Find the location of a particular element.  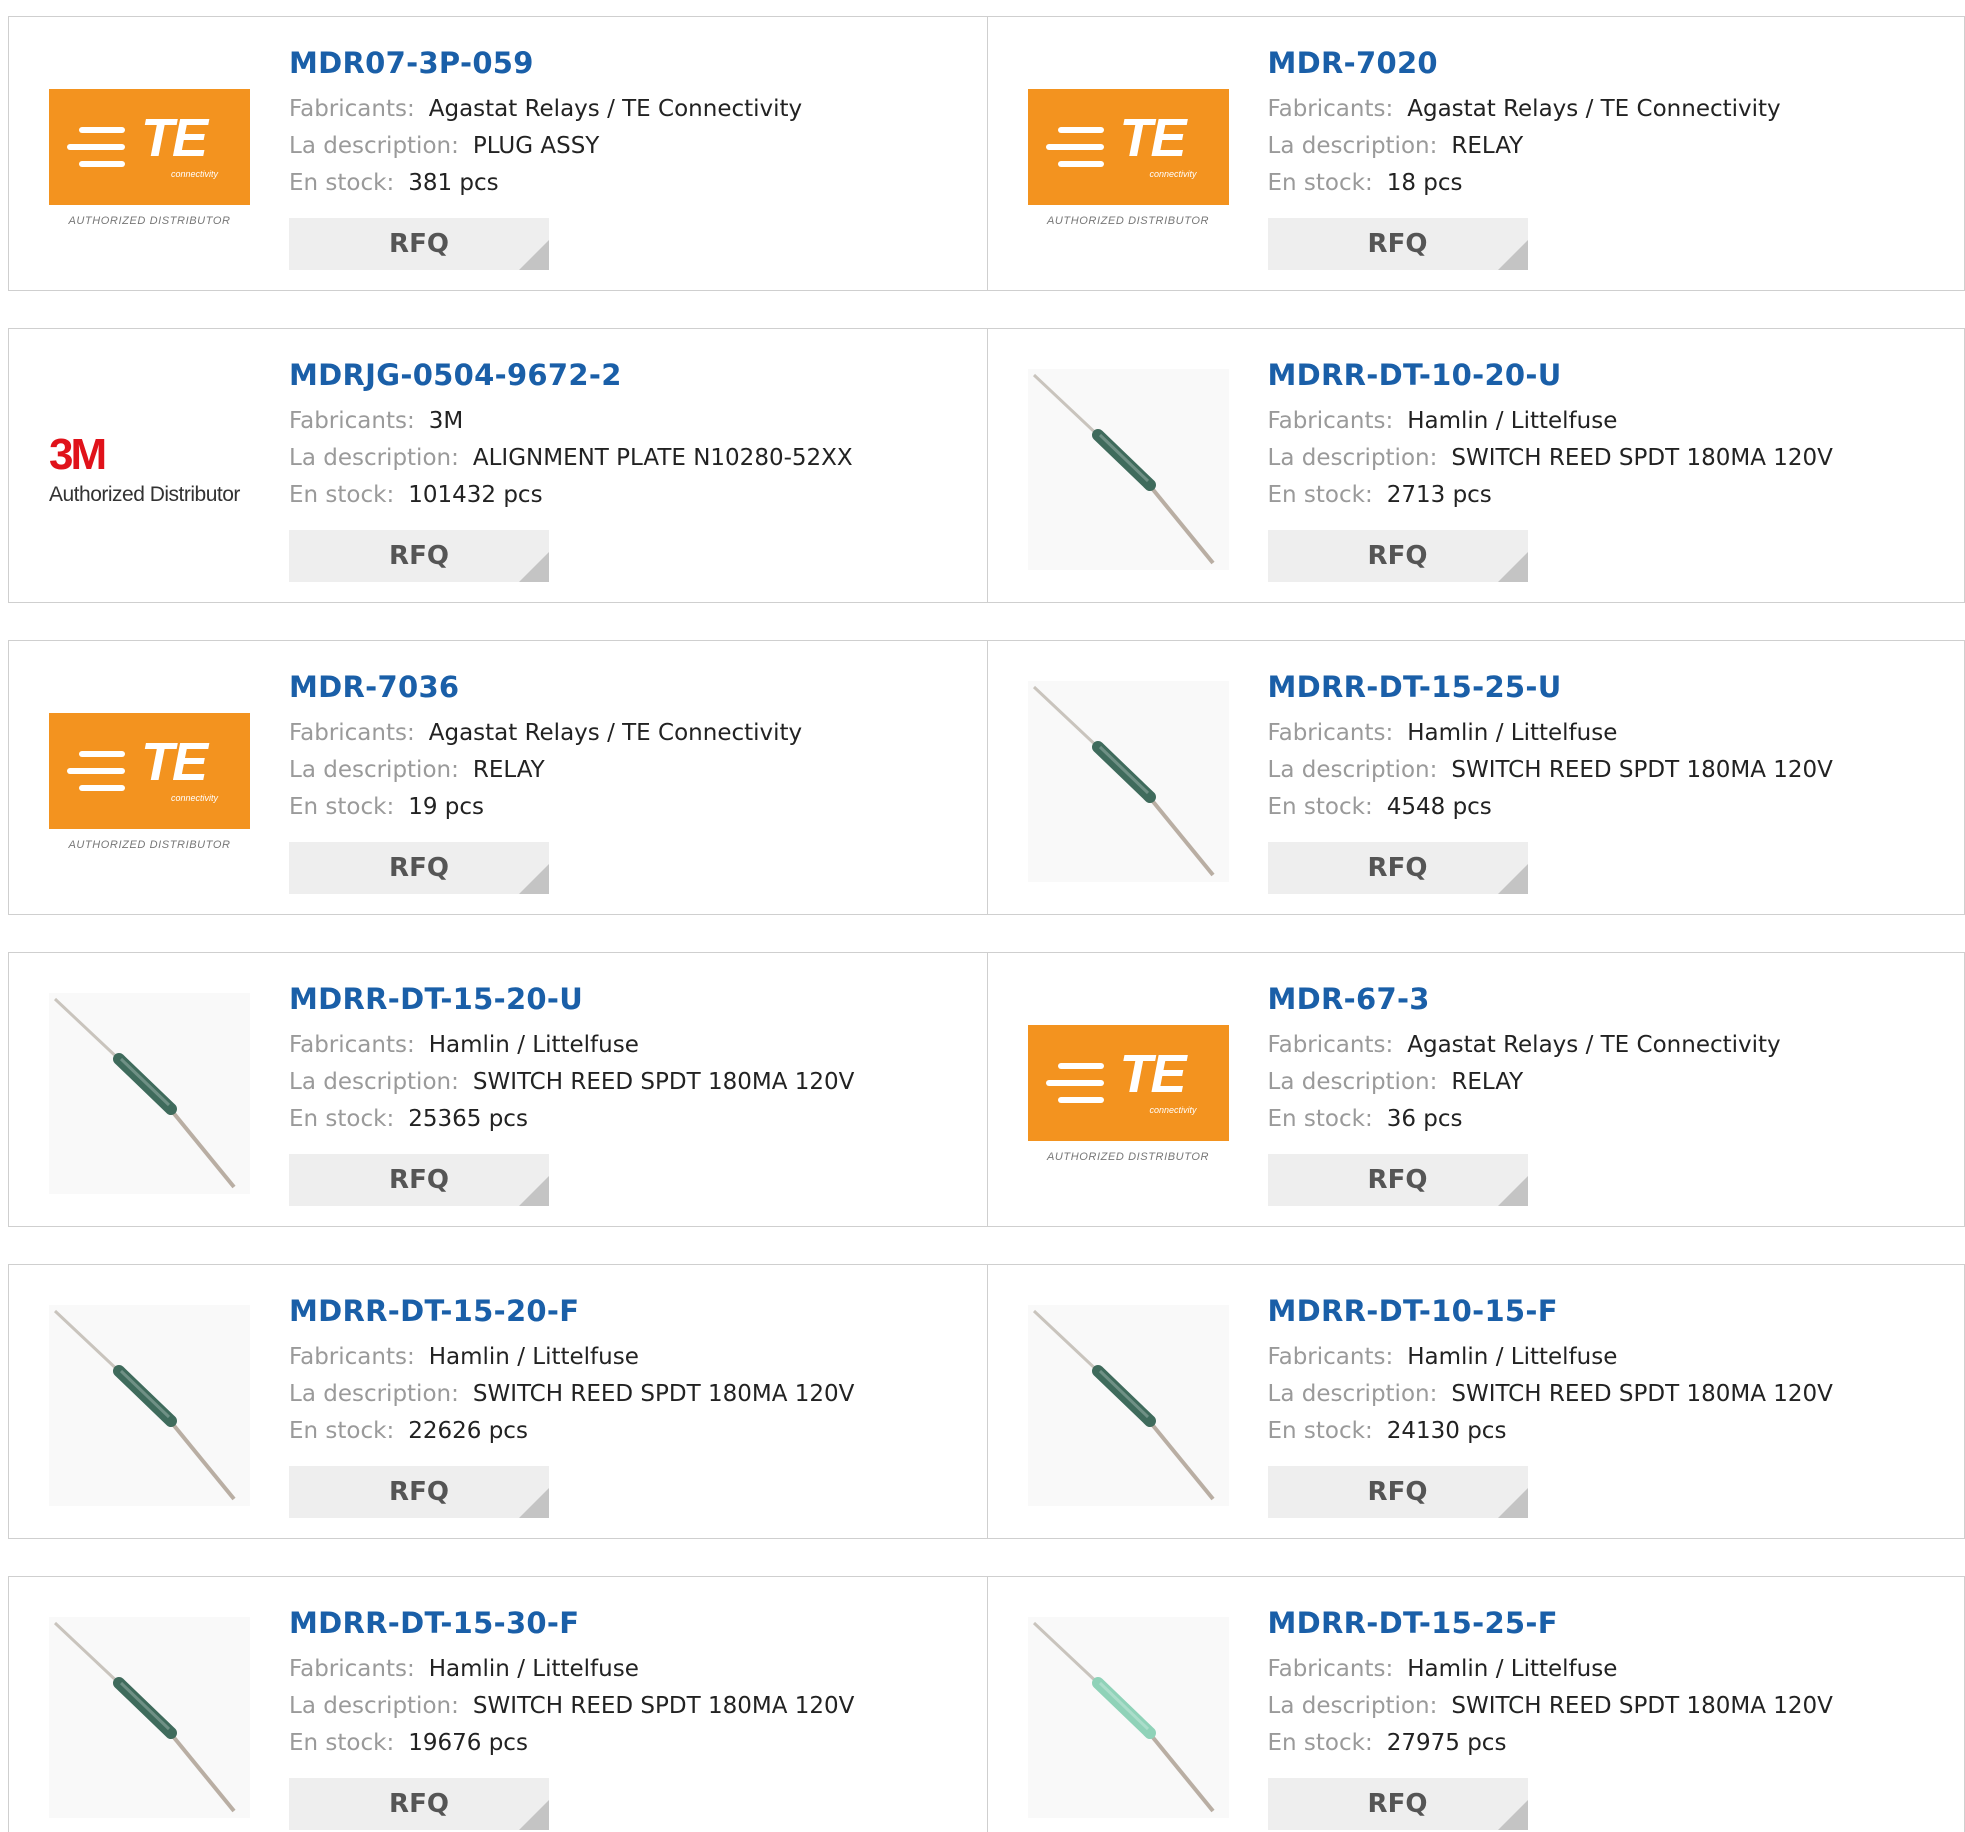

part-number-link: MDRR-DT-10-15-F is located at coordinates (1611, 1311).